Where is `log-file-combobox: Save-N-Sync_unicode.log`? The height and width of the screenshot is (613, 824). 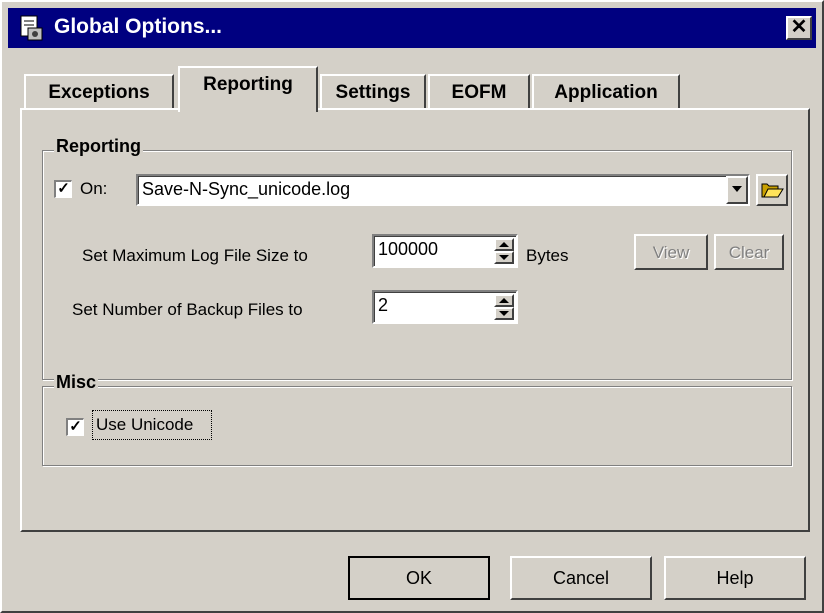 log-file-combobox: Save-N-Sync_unicode.log is located at coordinates (443, 190).